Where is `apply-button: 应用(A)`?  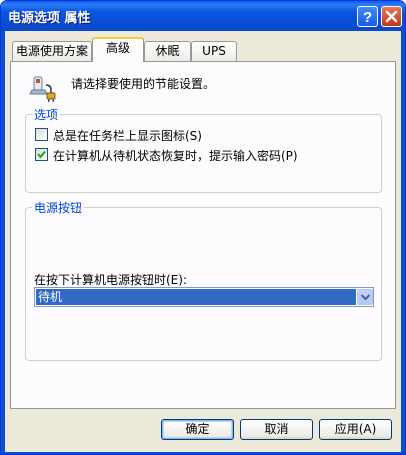 apply-button: 应用(A) is located at coordinates (355, 429).